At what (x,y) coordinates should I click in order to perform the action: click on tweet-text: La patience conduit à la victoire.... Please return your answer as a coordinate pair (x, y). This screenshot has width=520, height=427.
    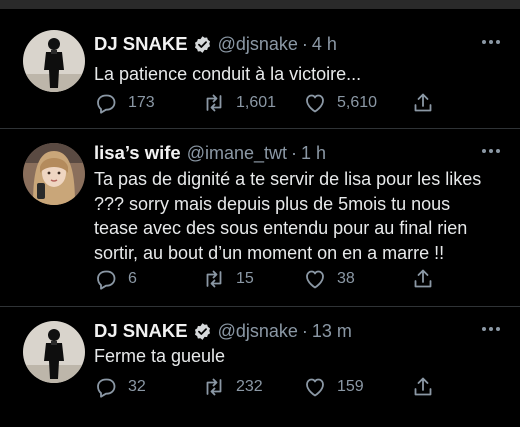
    Looking at the image, I should click on (228, 74).